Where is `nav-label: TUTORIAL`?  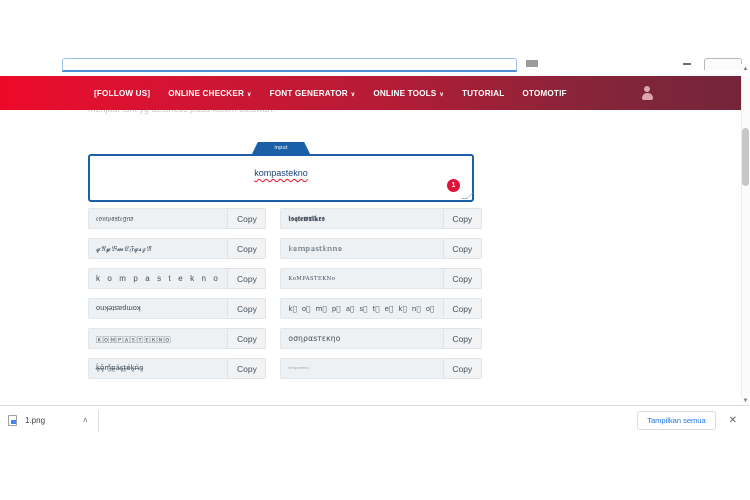 nav-label: TUTORIAL is located at coordinates (483, 93).